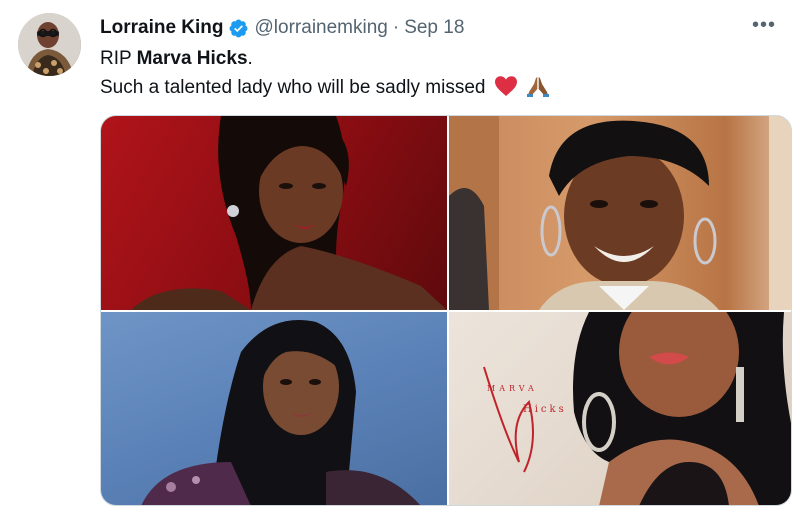 This screenshot has height=517, width=800. I want to click on avatar, so click(49, 44).